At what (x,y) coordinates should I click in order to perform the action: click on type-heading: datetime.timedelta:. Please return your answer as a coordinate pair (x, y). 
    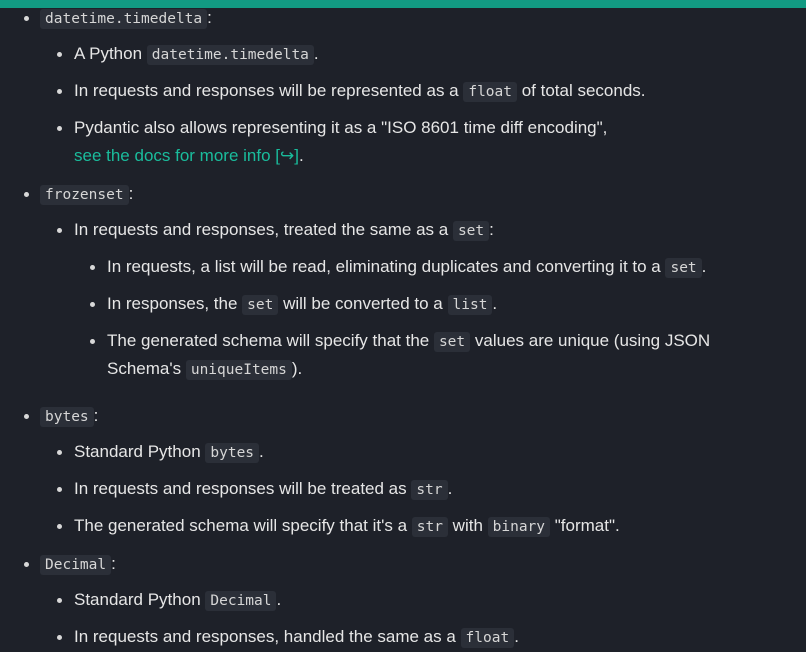
    Looking at the image, I should click on (126, 18).